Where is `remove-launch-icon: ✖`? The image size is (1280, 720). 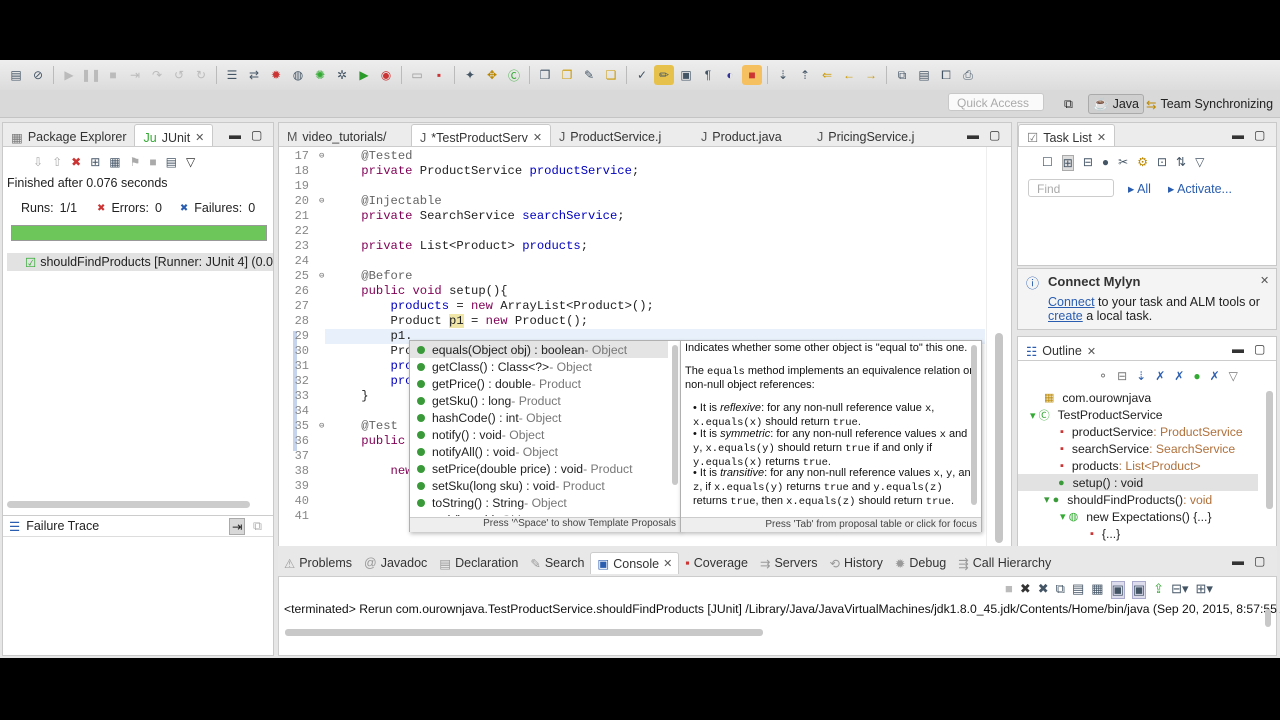
remove-launch-icon: ✖ is located at coordinates (1025, 590).